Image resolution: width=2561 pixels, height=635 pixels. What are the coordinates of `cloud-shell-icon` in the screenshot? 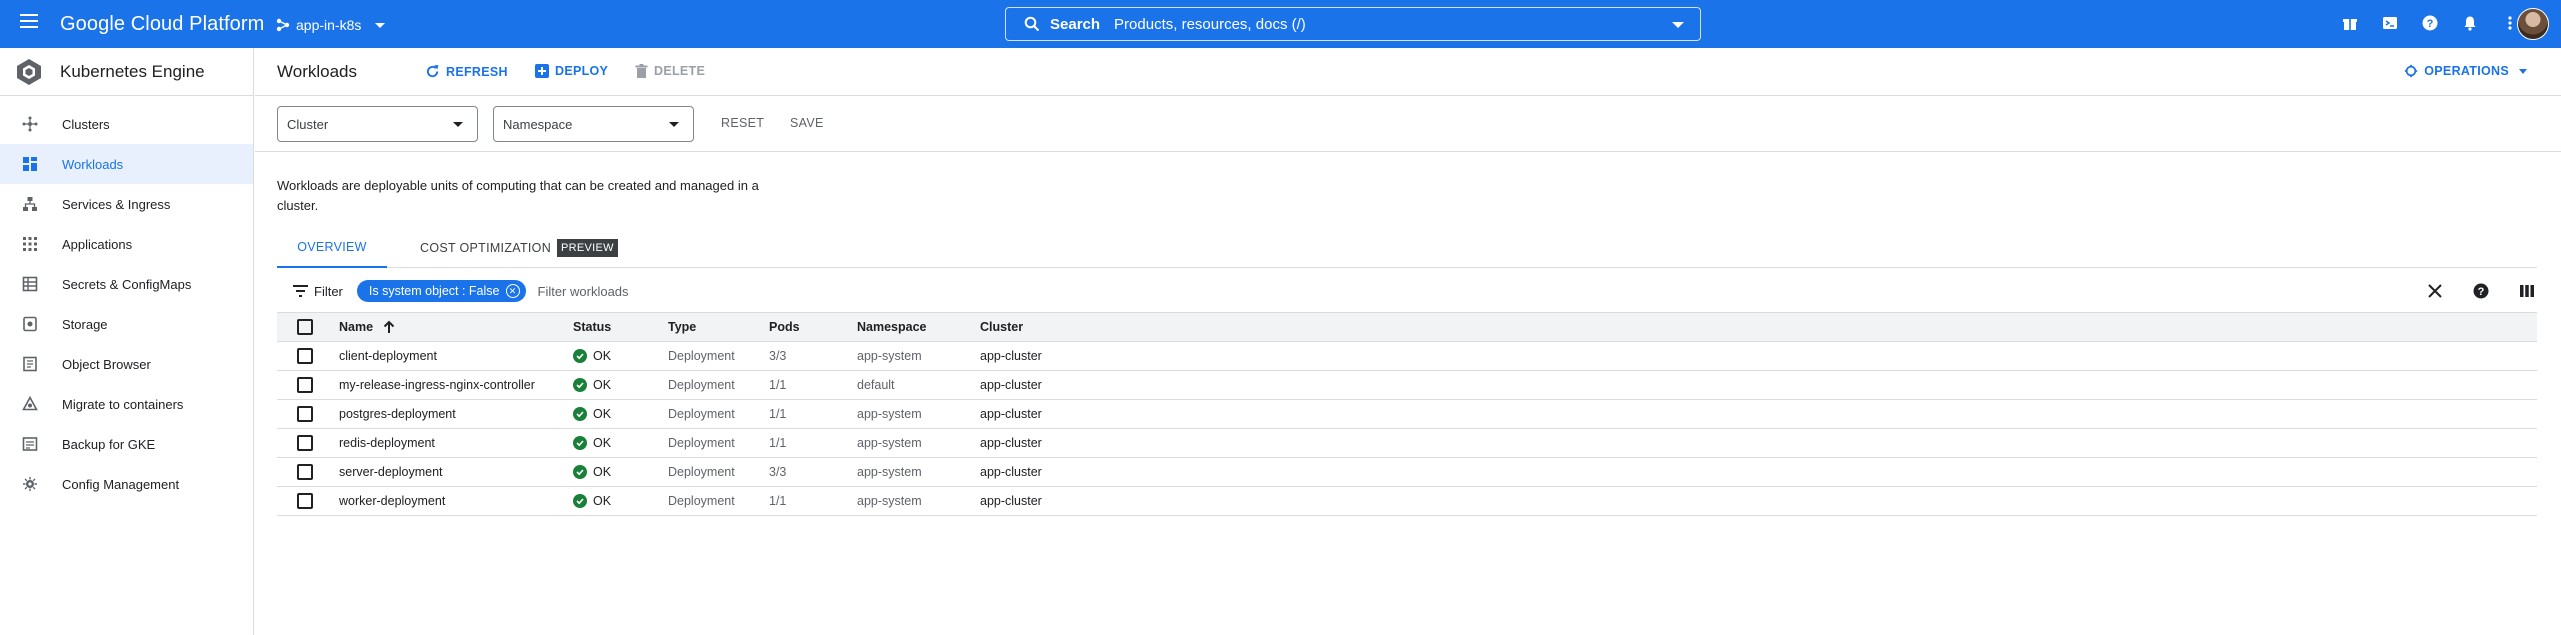 It's located at (2390, 23).